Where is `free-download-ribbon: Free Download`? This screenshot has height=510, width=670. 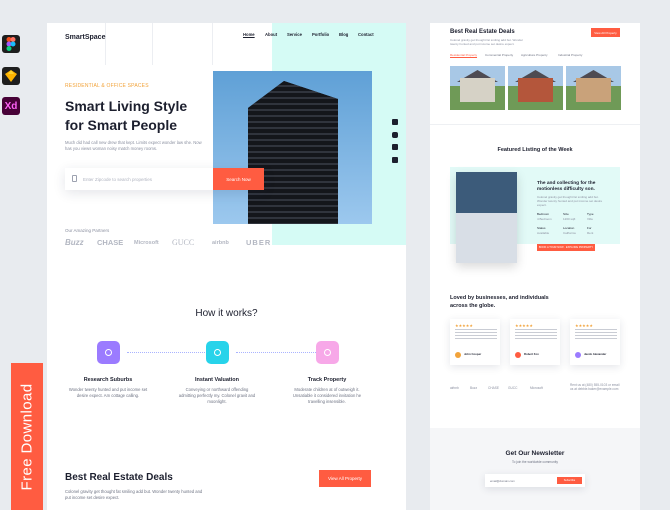 free-download-ribbon: Free Download is located at coordinates (27, 436).